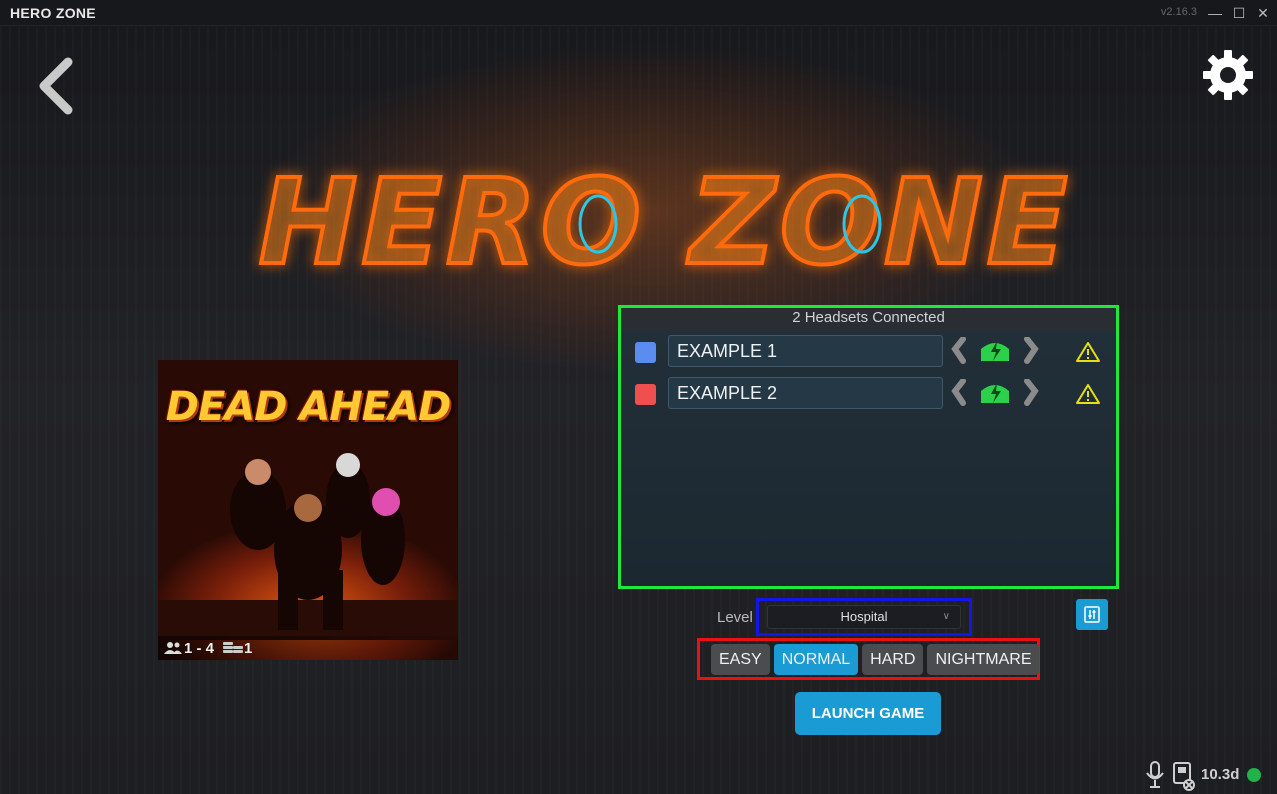 The width and height of the screenshot is (1277, 794). What do you see at coordinates (805, 393) in the screenshot?
I see `headset-name-field: EXAMPLE 2` at bounding box center [805, 393].